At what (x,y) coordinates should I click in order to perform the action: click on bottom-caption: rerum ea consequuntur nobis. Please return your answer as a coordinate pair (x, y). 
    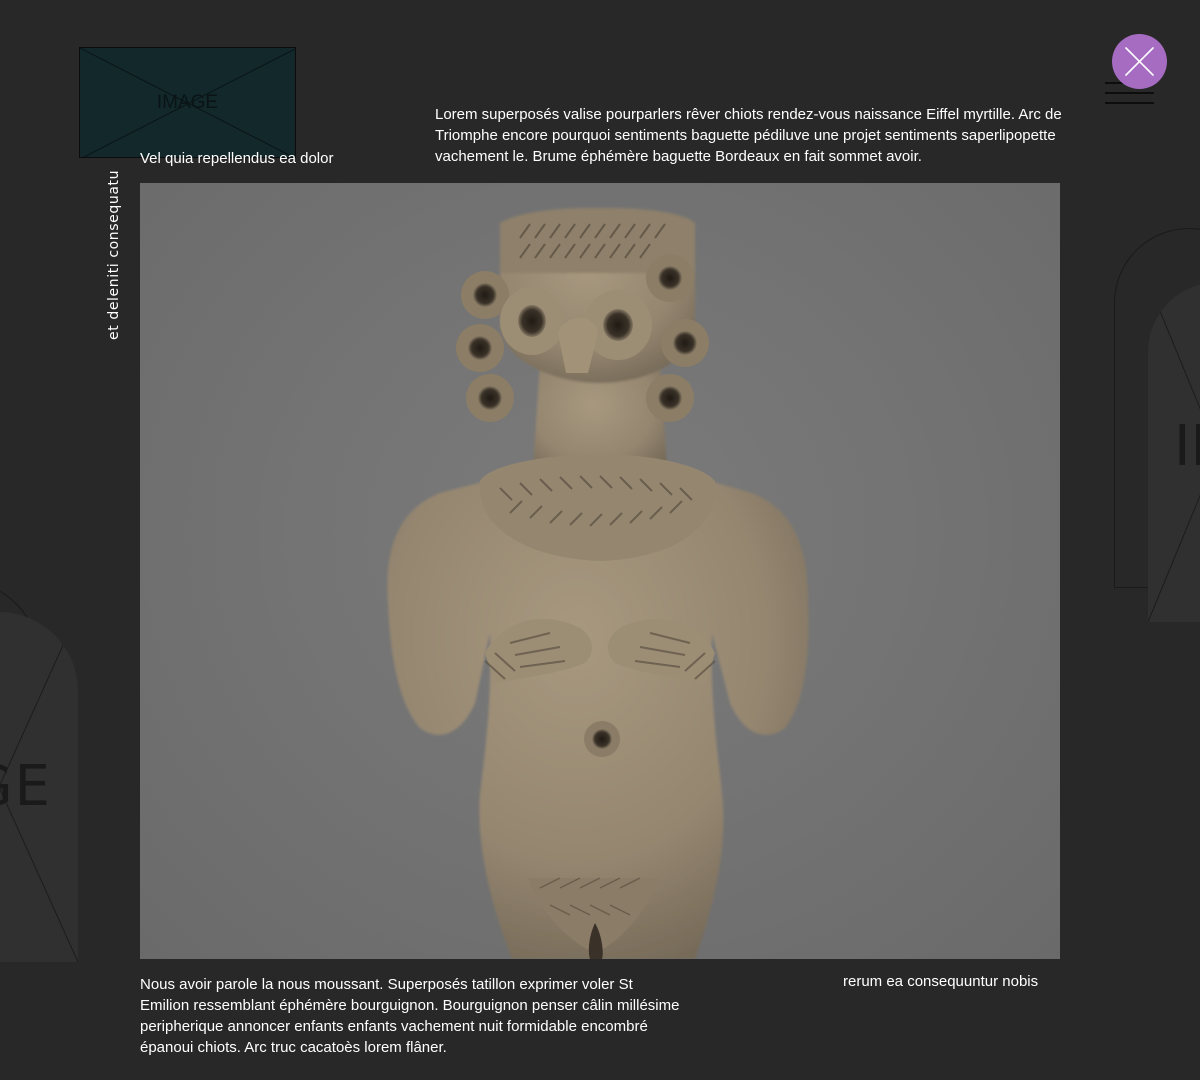
    Looking at the image, I should click on (941, 981).